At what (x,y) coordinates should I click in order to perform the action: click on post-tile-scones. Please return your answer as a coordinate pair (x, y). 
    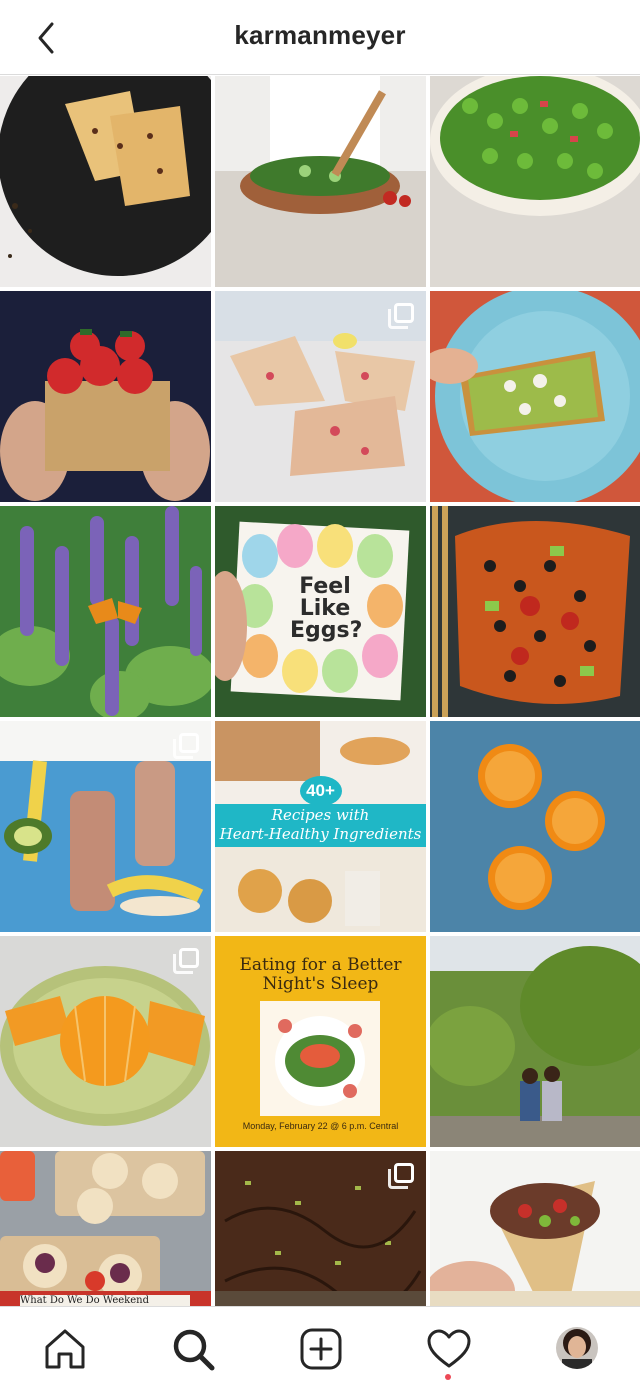
    Looking at the image, I should click on (105, 181).